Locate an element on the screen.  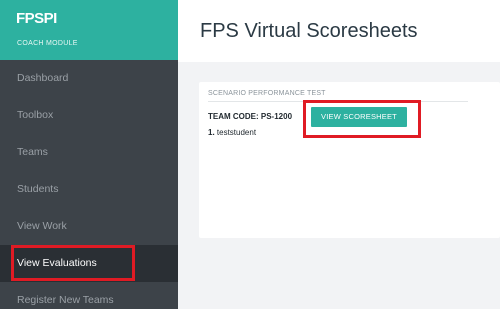
brand-subtitle: COACH MODULE is located at coordinates (47, 43).